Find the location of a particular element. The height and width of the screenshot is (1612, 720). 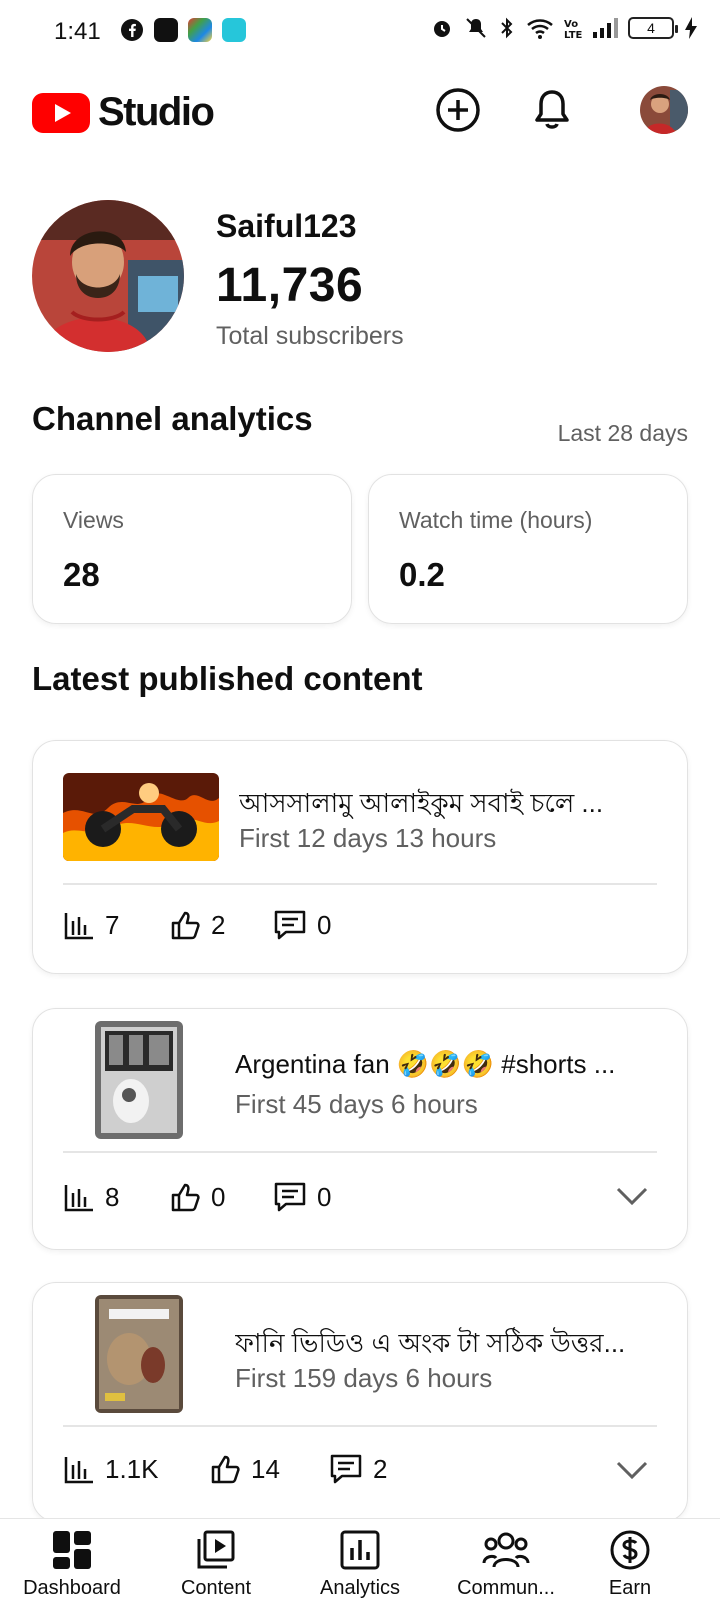

views-stat: 8 is located at coordinates (116, 1197).